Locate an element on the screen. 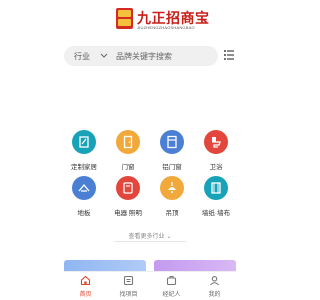 Image resolution: width=320 pixels, height=300 pixels. tab-profile: 我的 is located at coordinates (214, 287).